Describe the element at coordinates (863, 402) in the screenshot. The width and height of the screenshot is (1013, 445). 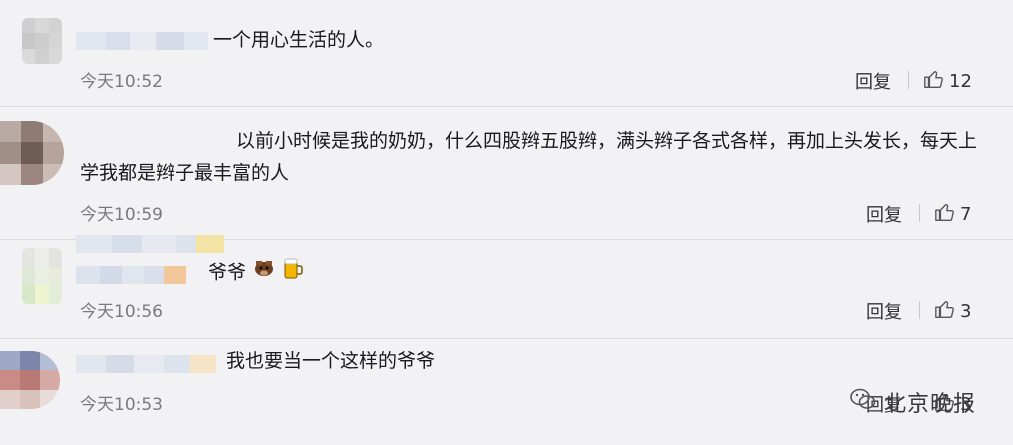
I see `wechat-icon` at that location.